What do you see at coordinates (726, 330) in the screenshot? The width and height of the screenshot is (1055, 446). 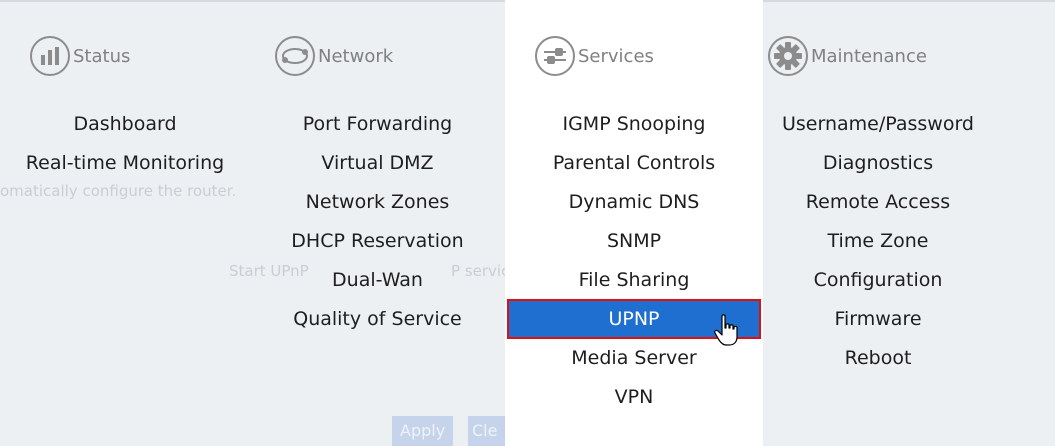 I see `hand-cursor-icon` at bounding box center [726, 330].